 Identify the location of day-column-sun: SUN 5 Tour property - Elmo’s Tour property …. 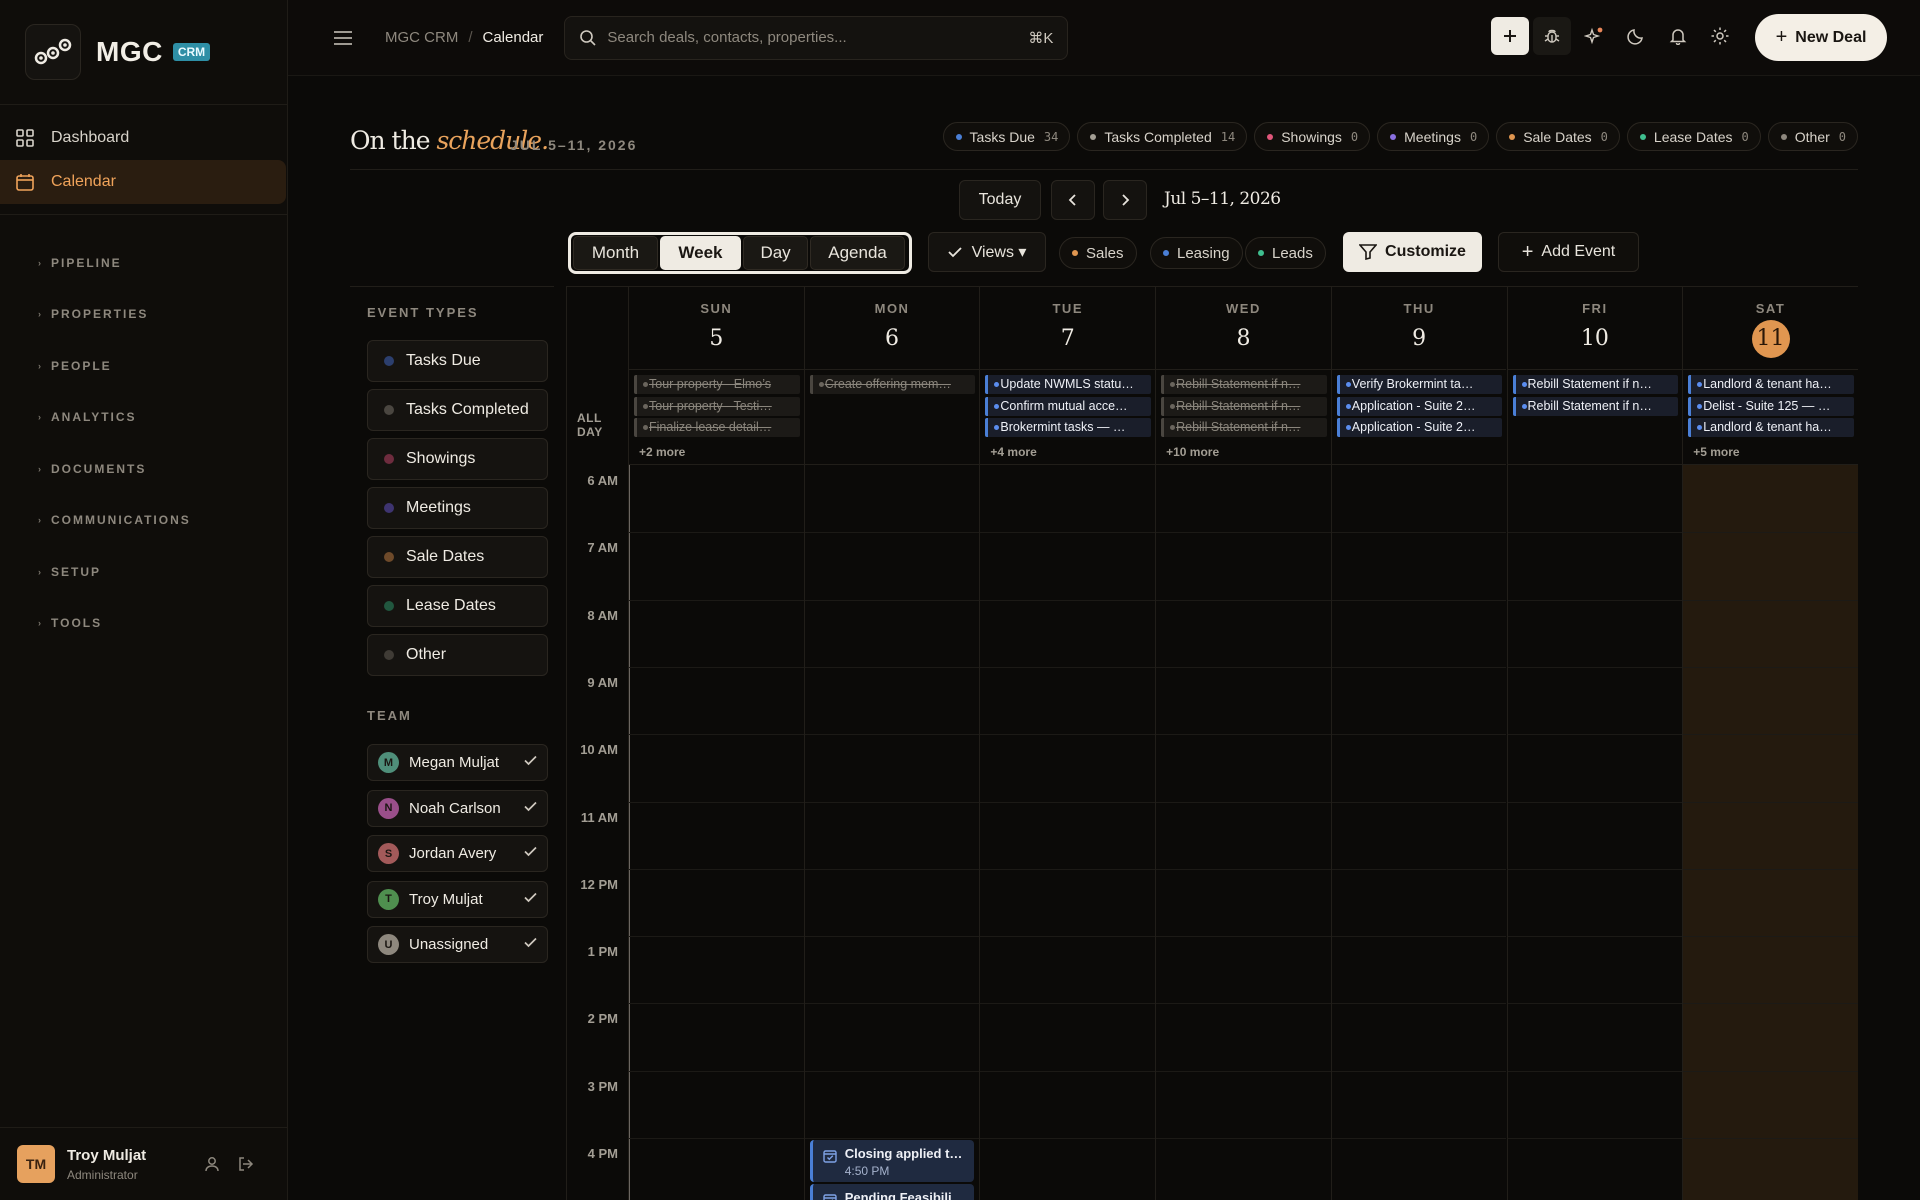
(716, 743).